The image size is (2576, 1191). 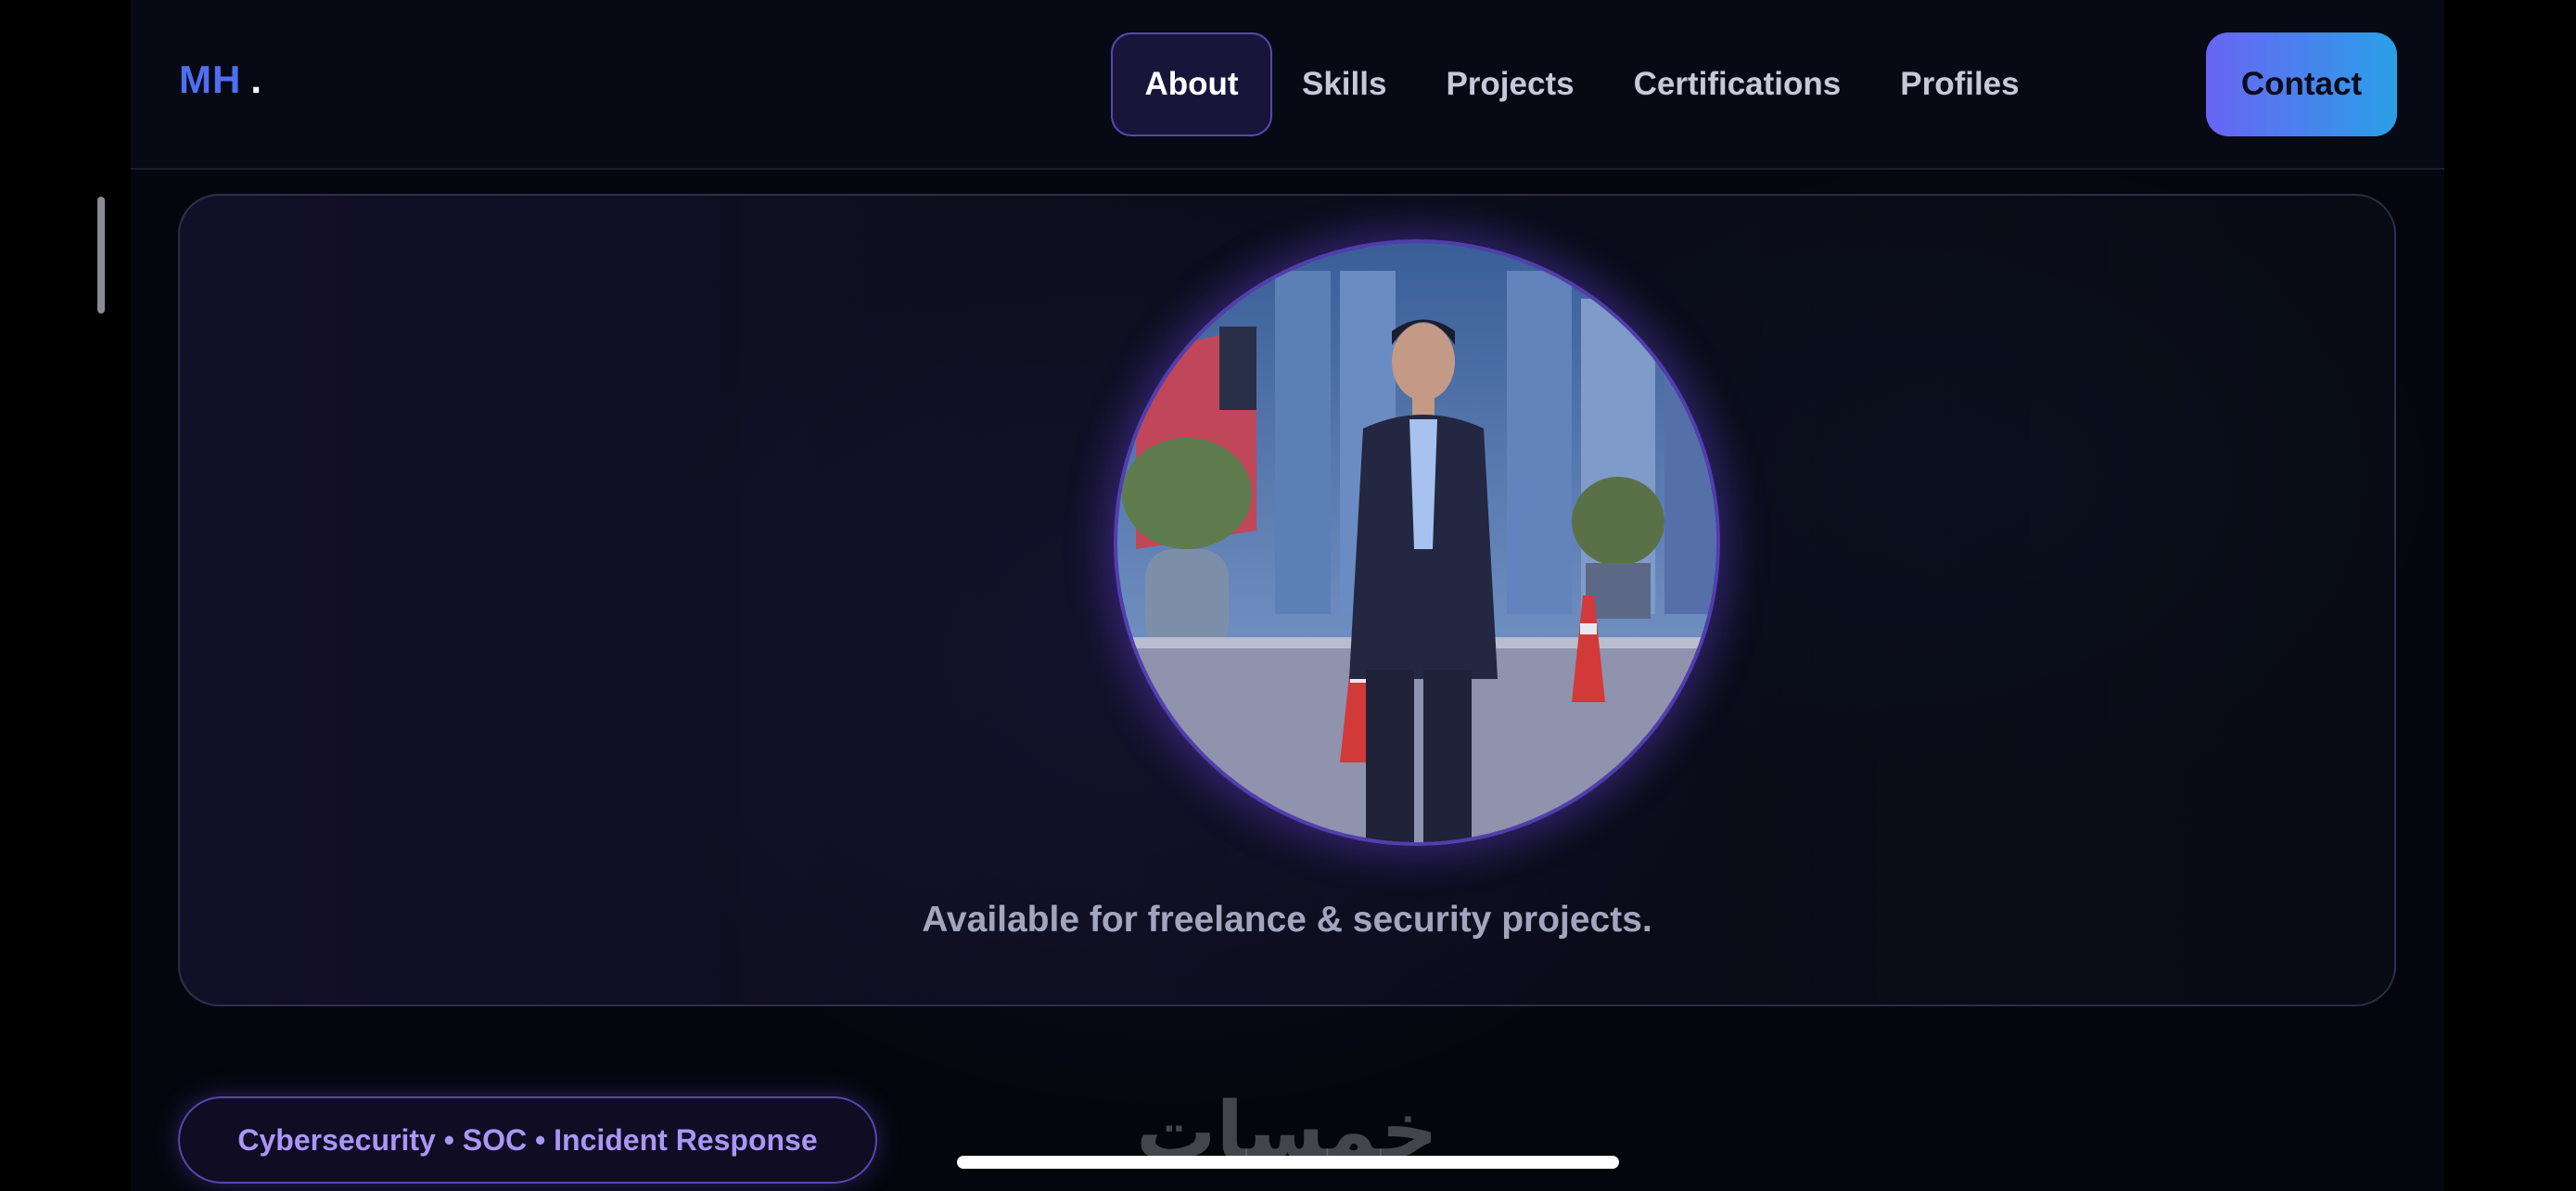 I want to click on nav-item-profiles: Profiles, so click(x=1959, y=84).